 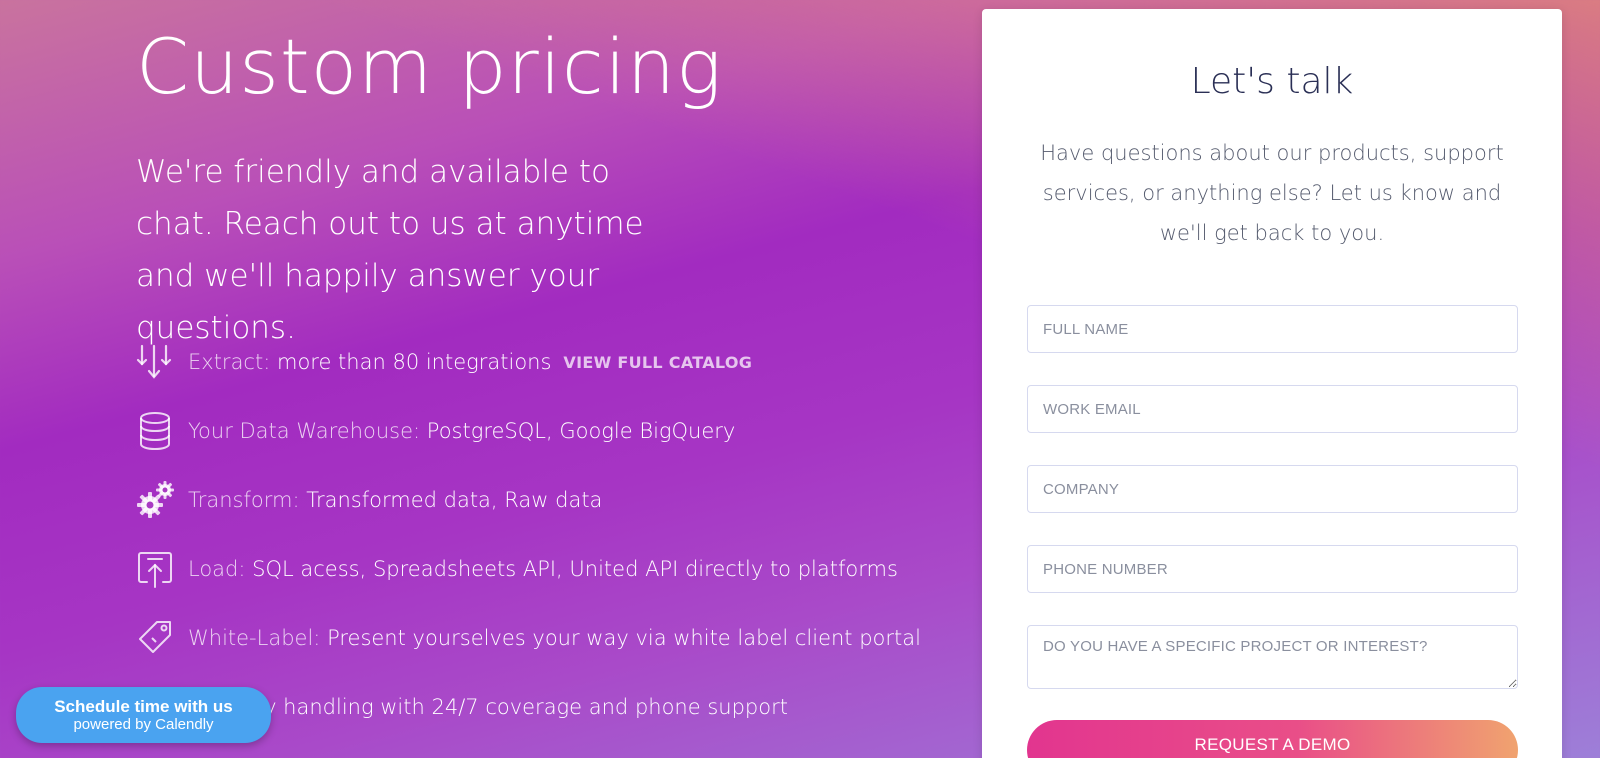 I want to click on upload-load-icon, so click(x=155, y=569).